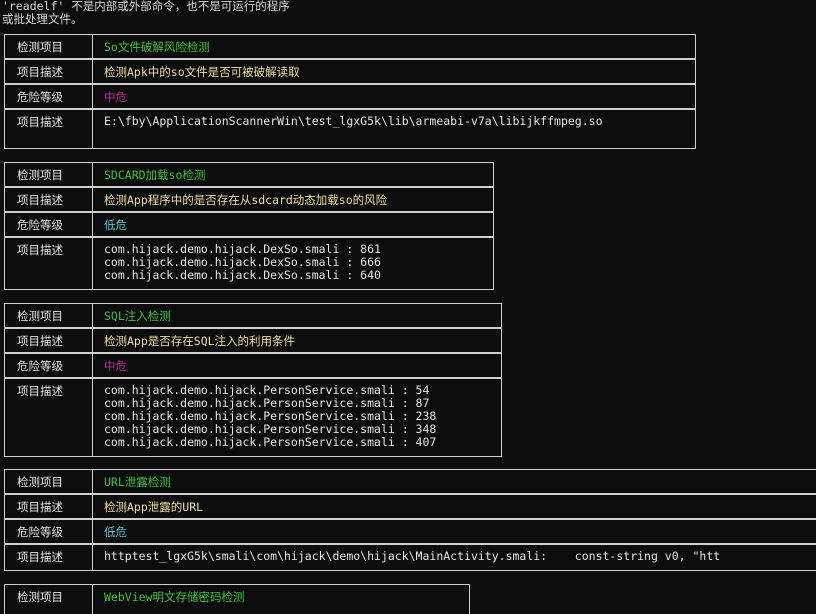  What do you see at coordinates (253, 315) in the screenshot?
I see `row-check-item: 检测项目 SQL注入检测` at bounding box center [253, 315].